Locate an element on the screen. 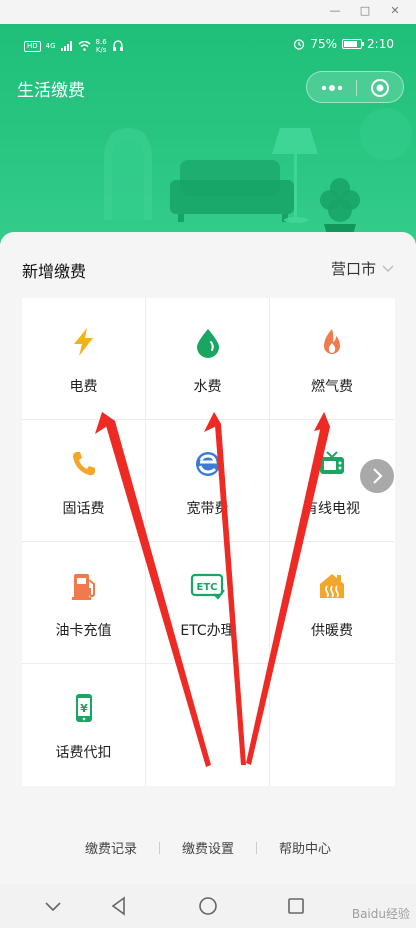 The image size is (416, 928). service-gas: 燃气费 is located at coordinates (332, 359).